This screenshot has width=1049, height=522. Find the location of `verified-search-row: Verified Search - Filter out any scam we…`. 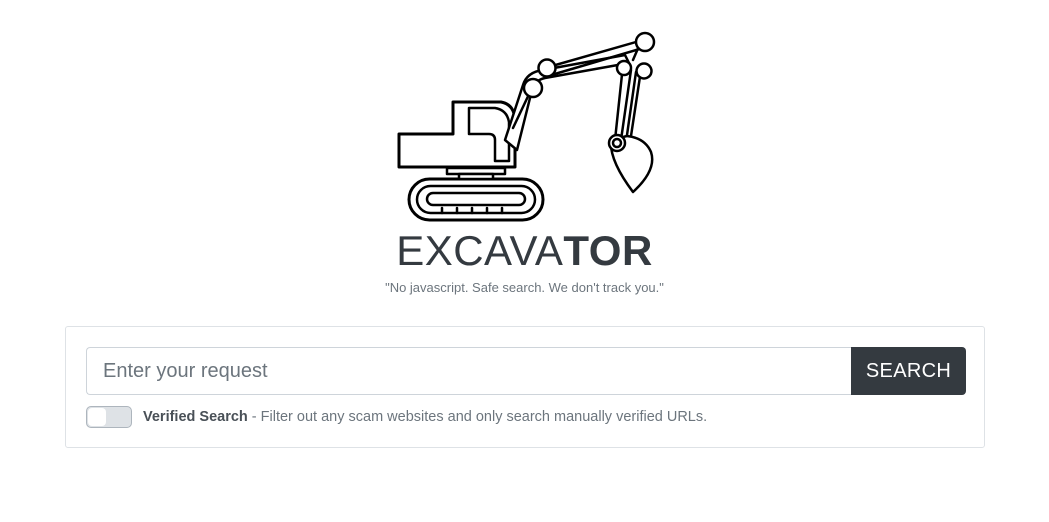

verified-search-row: Verified Search - Filter out any scam we… is located at coordinates (396, 417).